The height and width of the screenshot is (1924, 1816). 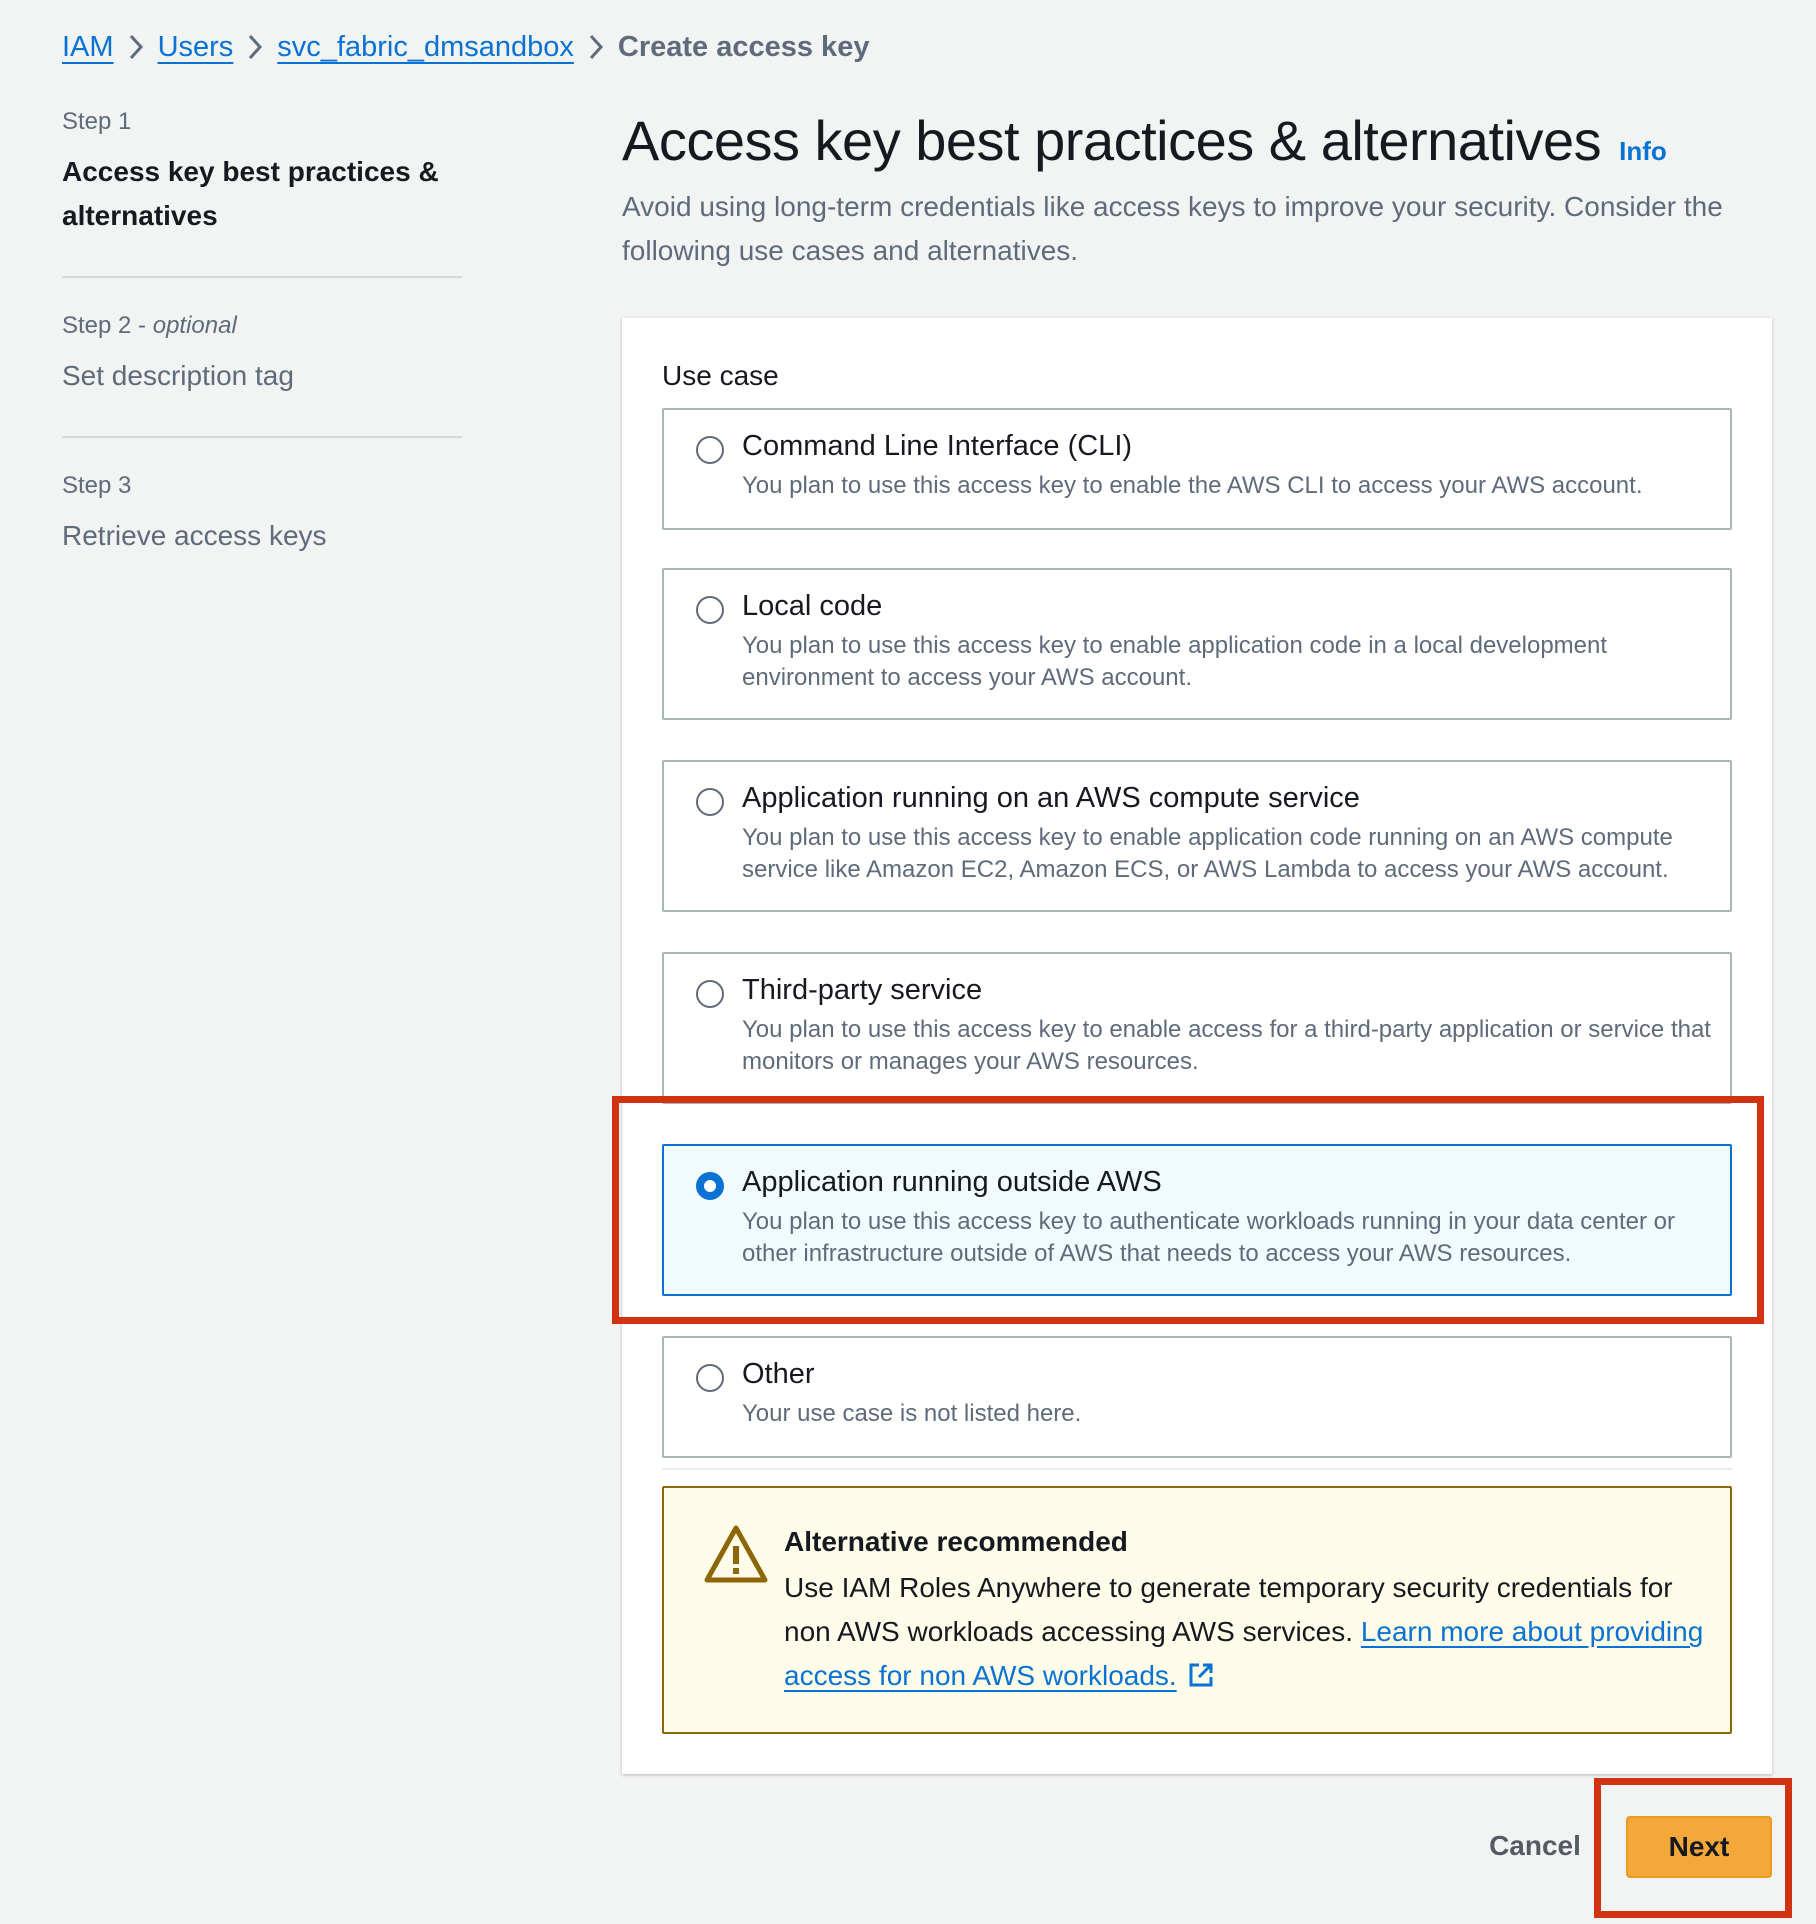 I want to click on option-title: Application running outside AWS, so click(x=952, y=1182).